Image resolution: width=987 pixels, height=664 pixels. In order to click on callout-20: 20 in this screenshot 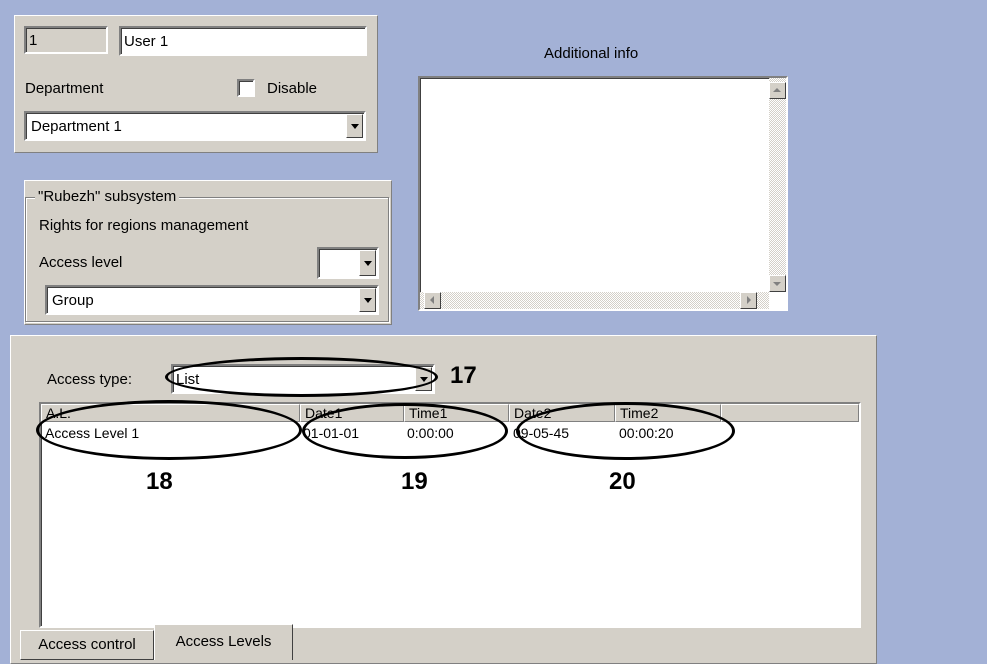, I will do `click(622, 481)`.